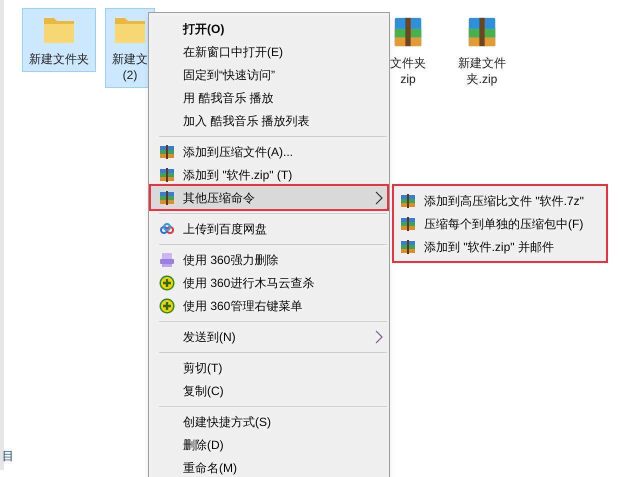  I want to click on file-name: 新建文件夹, so click(59, 59).